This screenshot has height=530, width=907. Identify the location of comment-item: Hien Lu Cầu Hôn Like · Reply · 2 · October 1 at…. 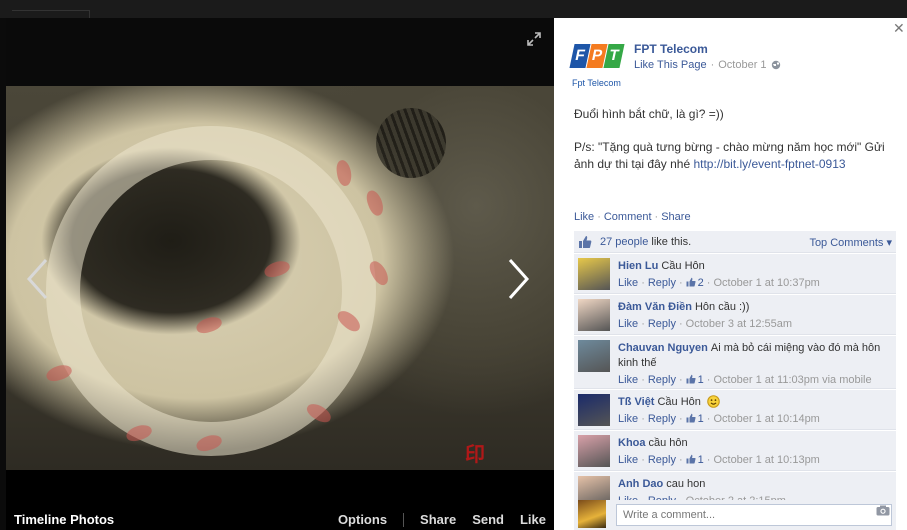
(735, 274).